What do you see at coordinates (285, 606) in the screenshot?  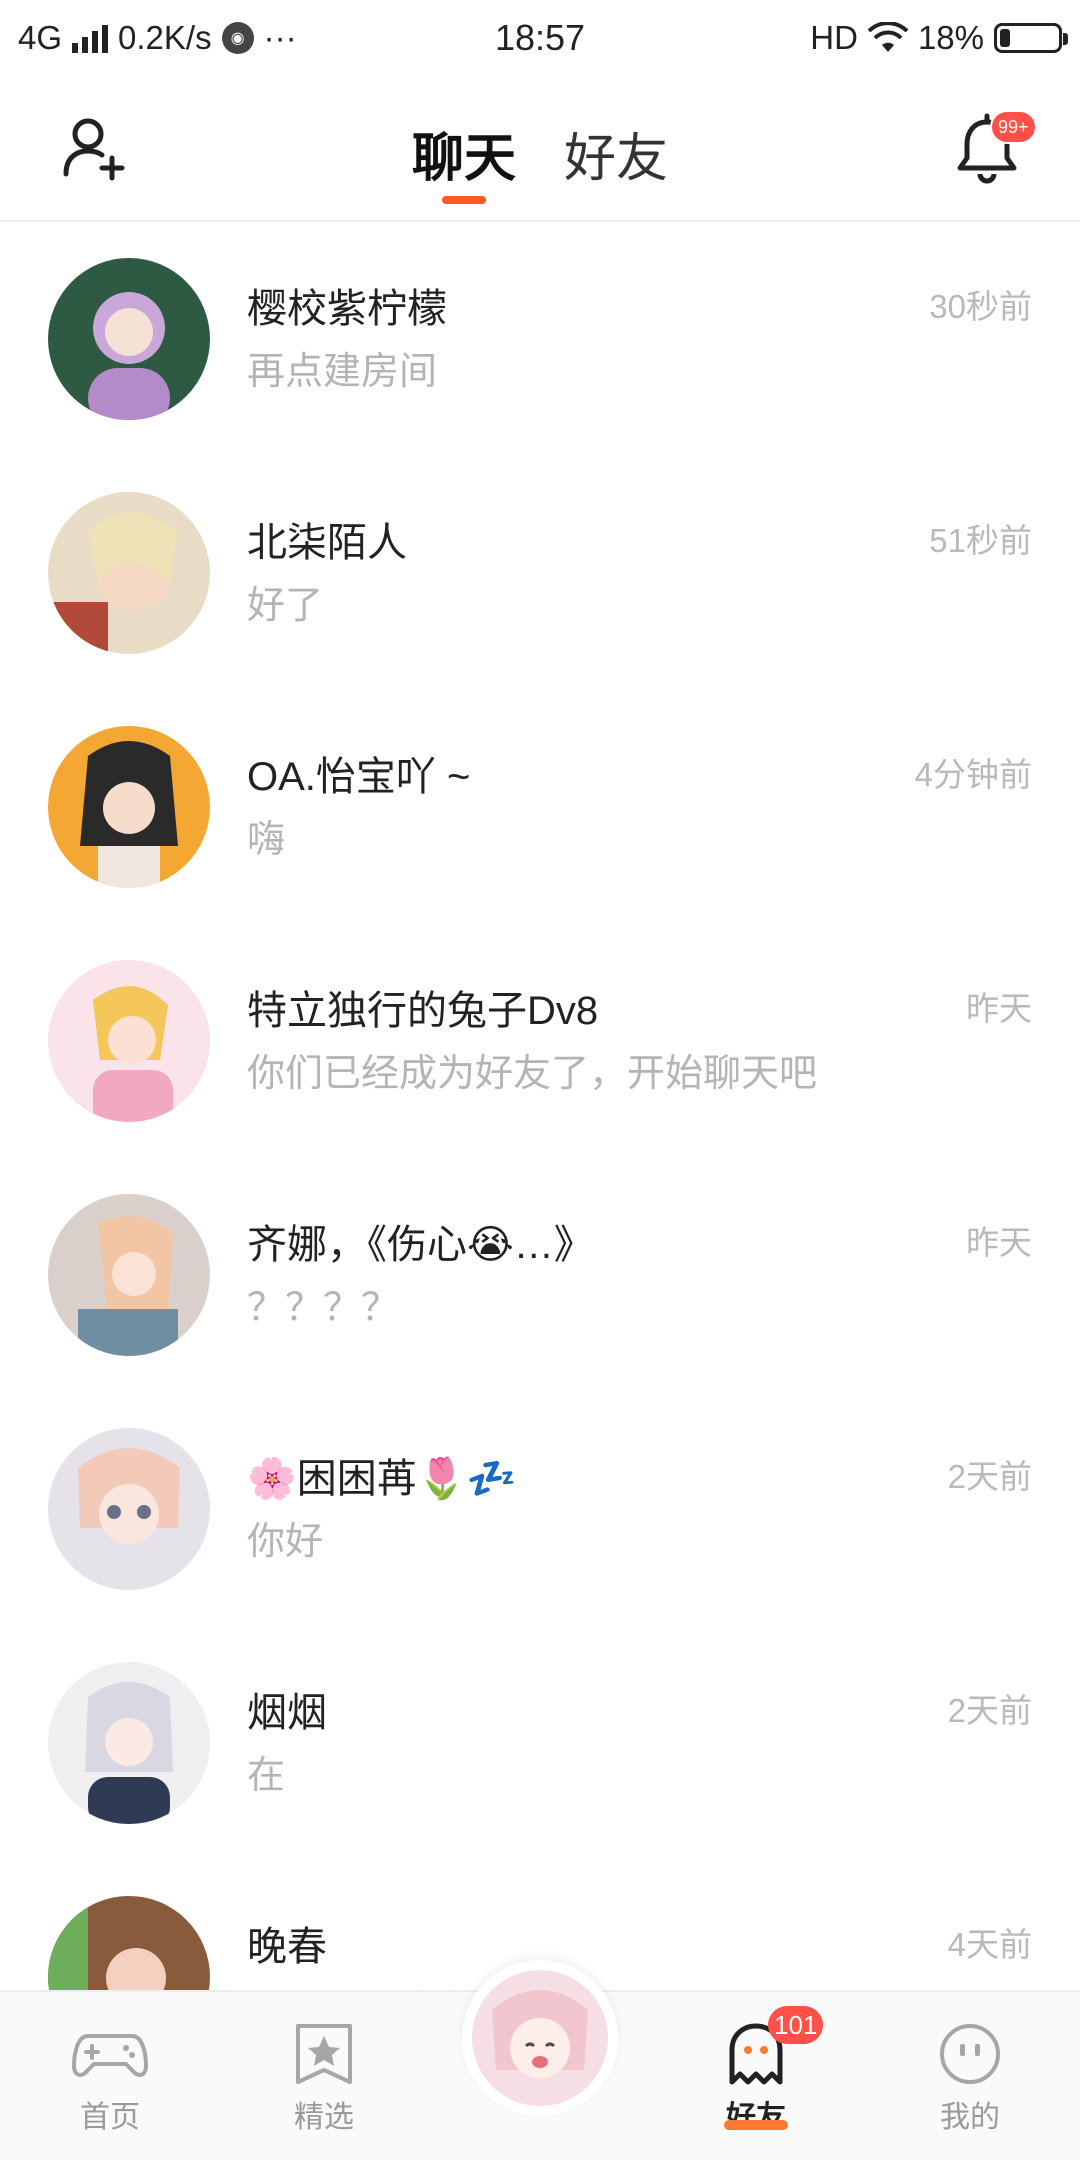 I see `chat-message: 好了` at bounding box center [285, 606].